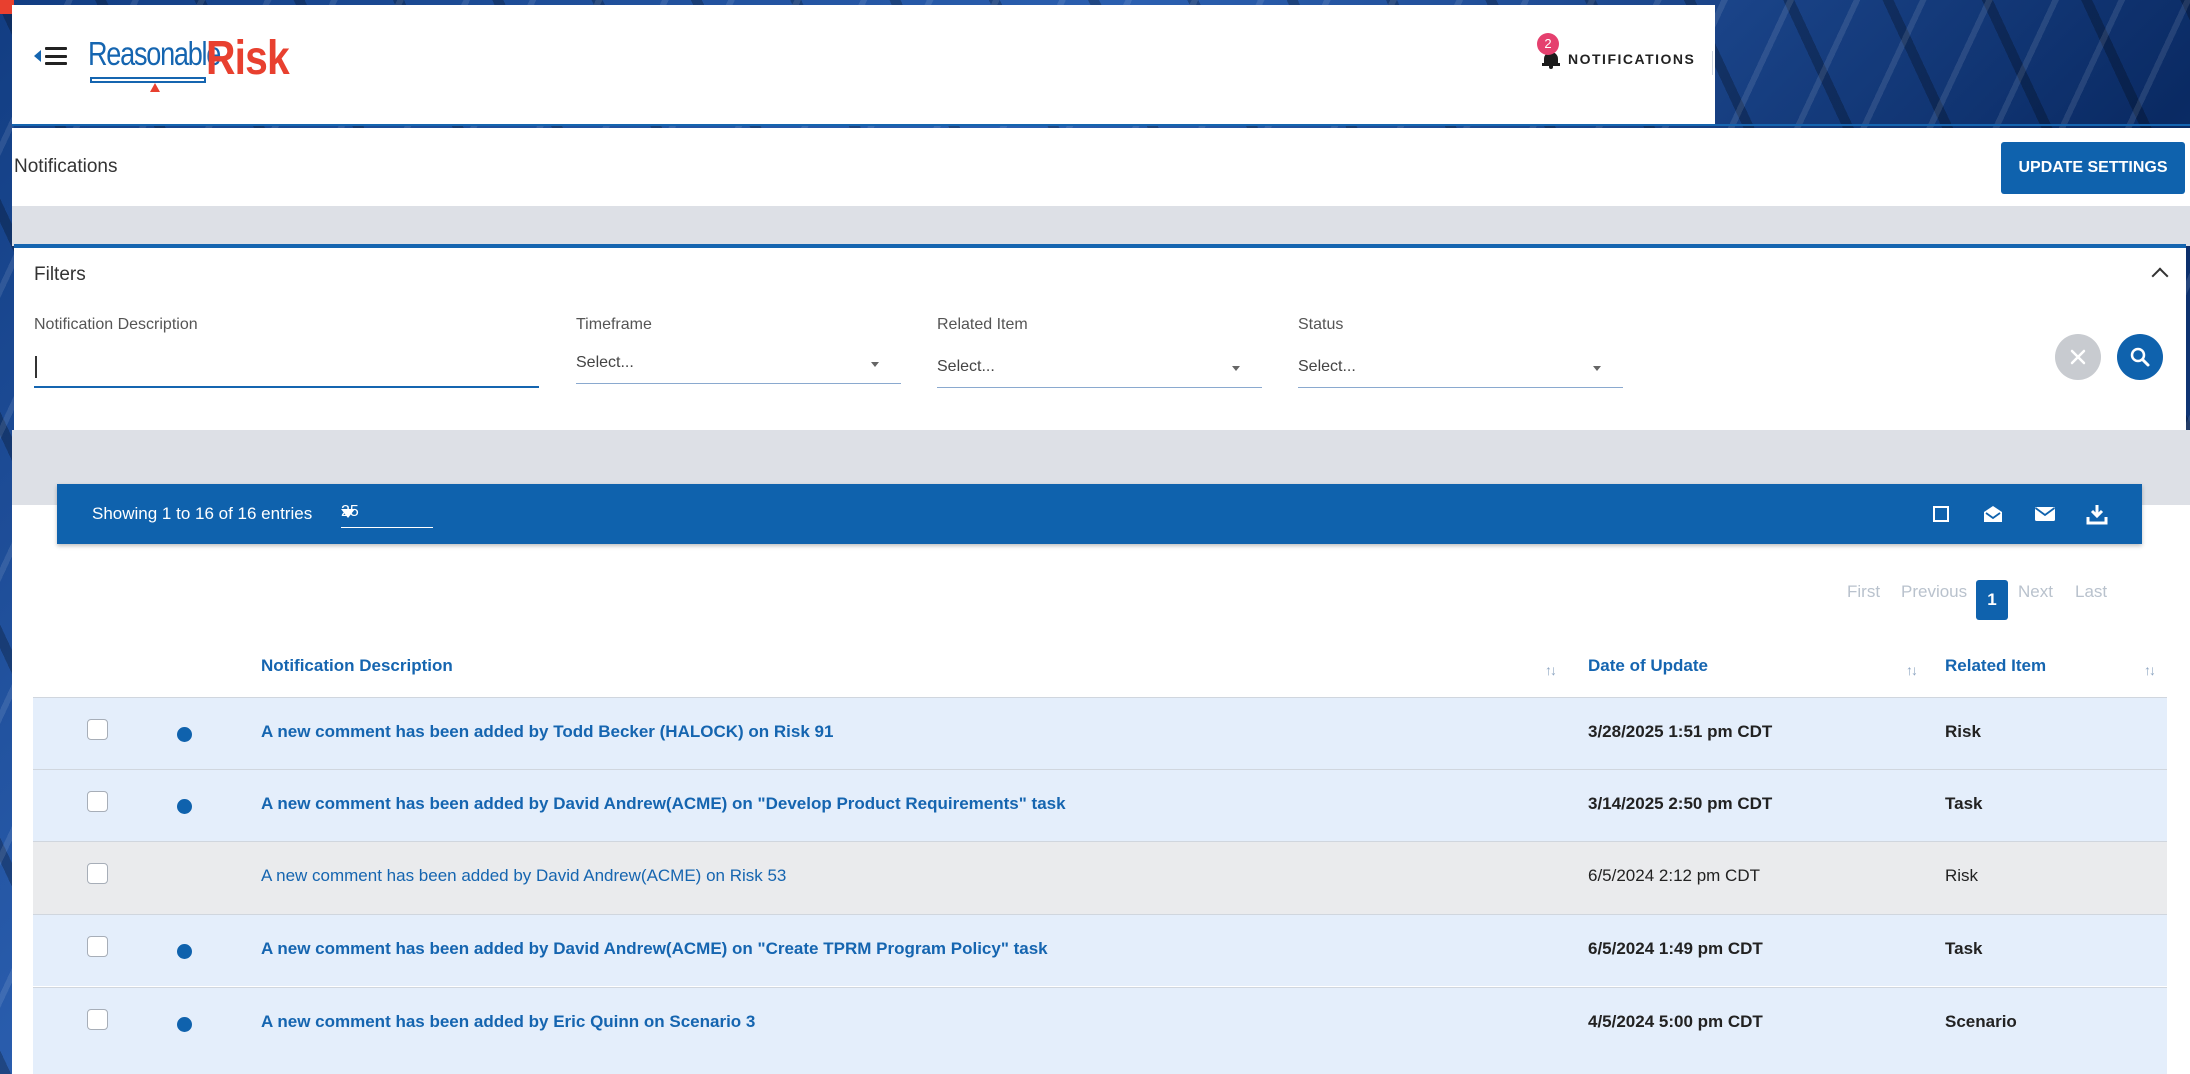  Describe the element at coordinates (116, 324) in the screenshot. I see `description-filter-label: Notification Description` at that location.